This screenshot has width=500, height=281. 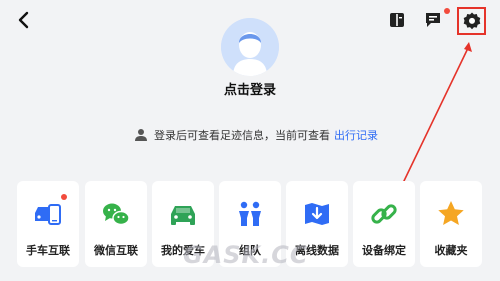 What do you see at coordinates (246, 255) in the screenshot?
I see `watermark: GASK.CC` at bounding box center [246, 255].